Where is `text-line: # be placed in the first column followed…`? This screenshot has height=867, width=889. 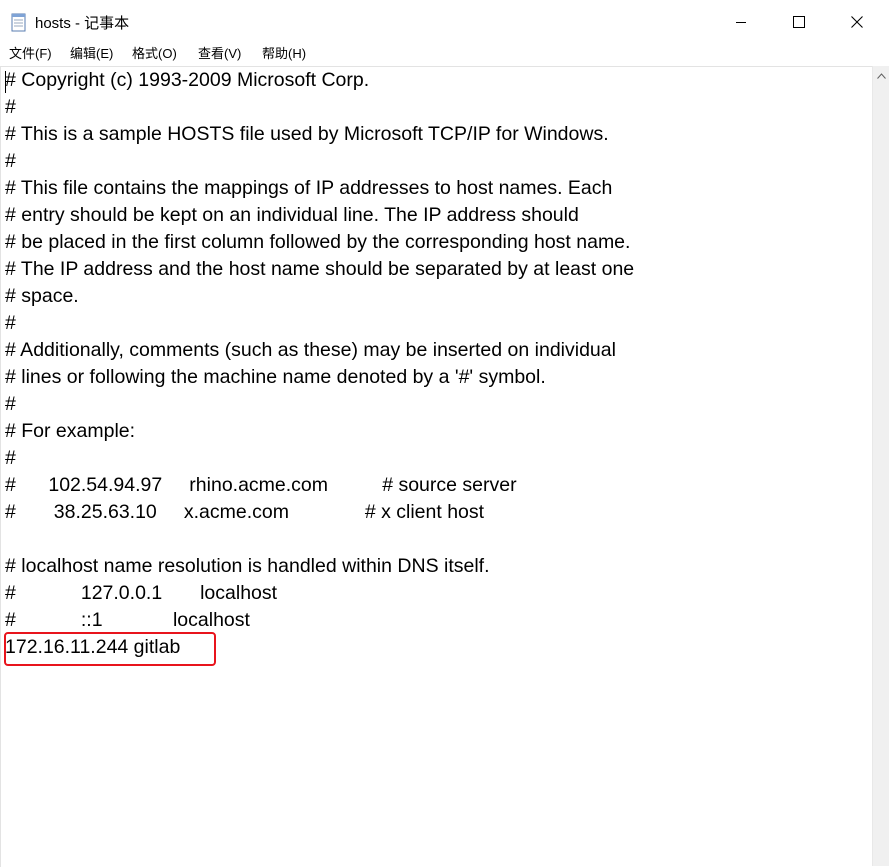 text-line: # be placed in the first column followed… is located at coordinates (318, 242).